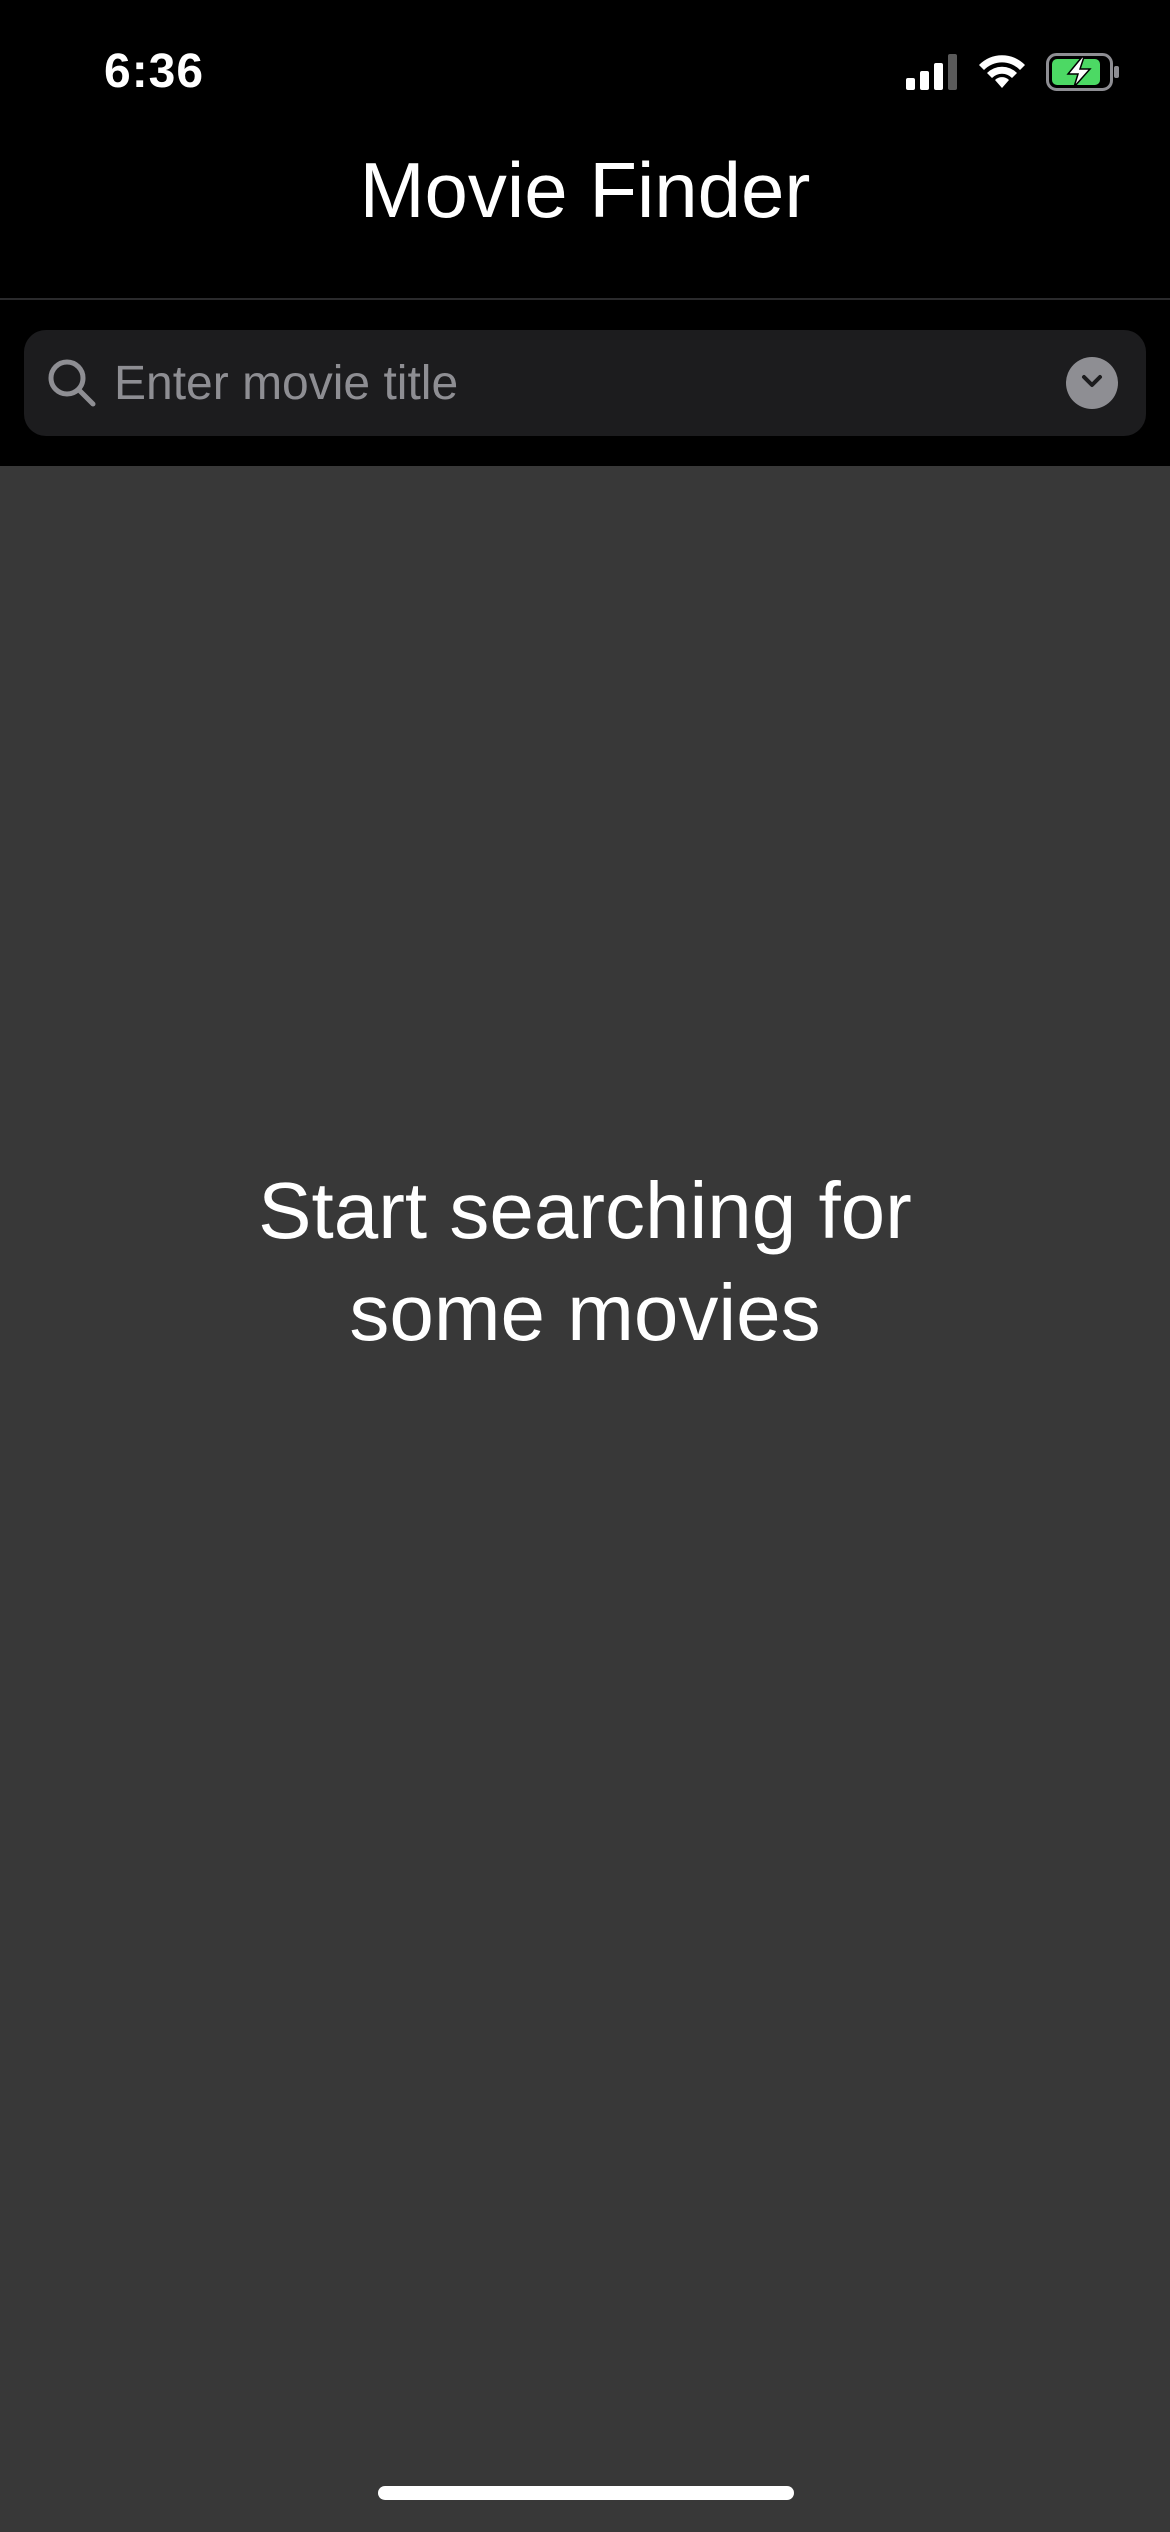  I want to click on cellular-signal-icon, so click(932, 74).